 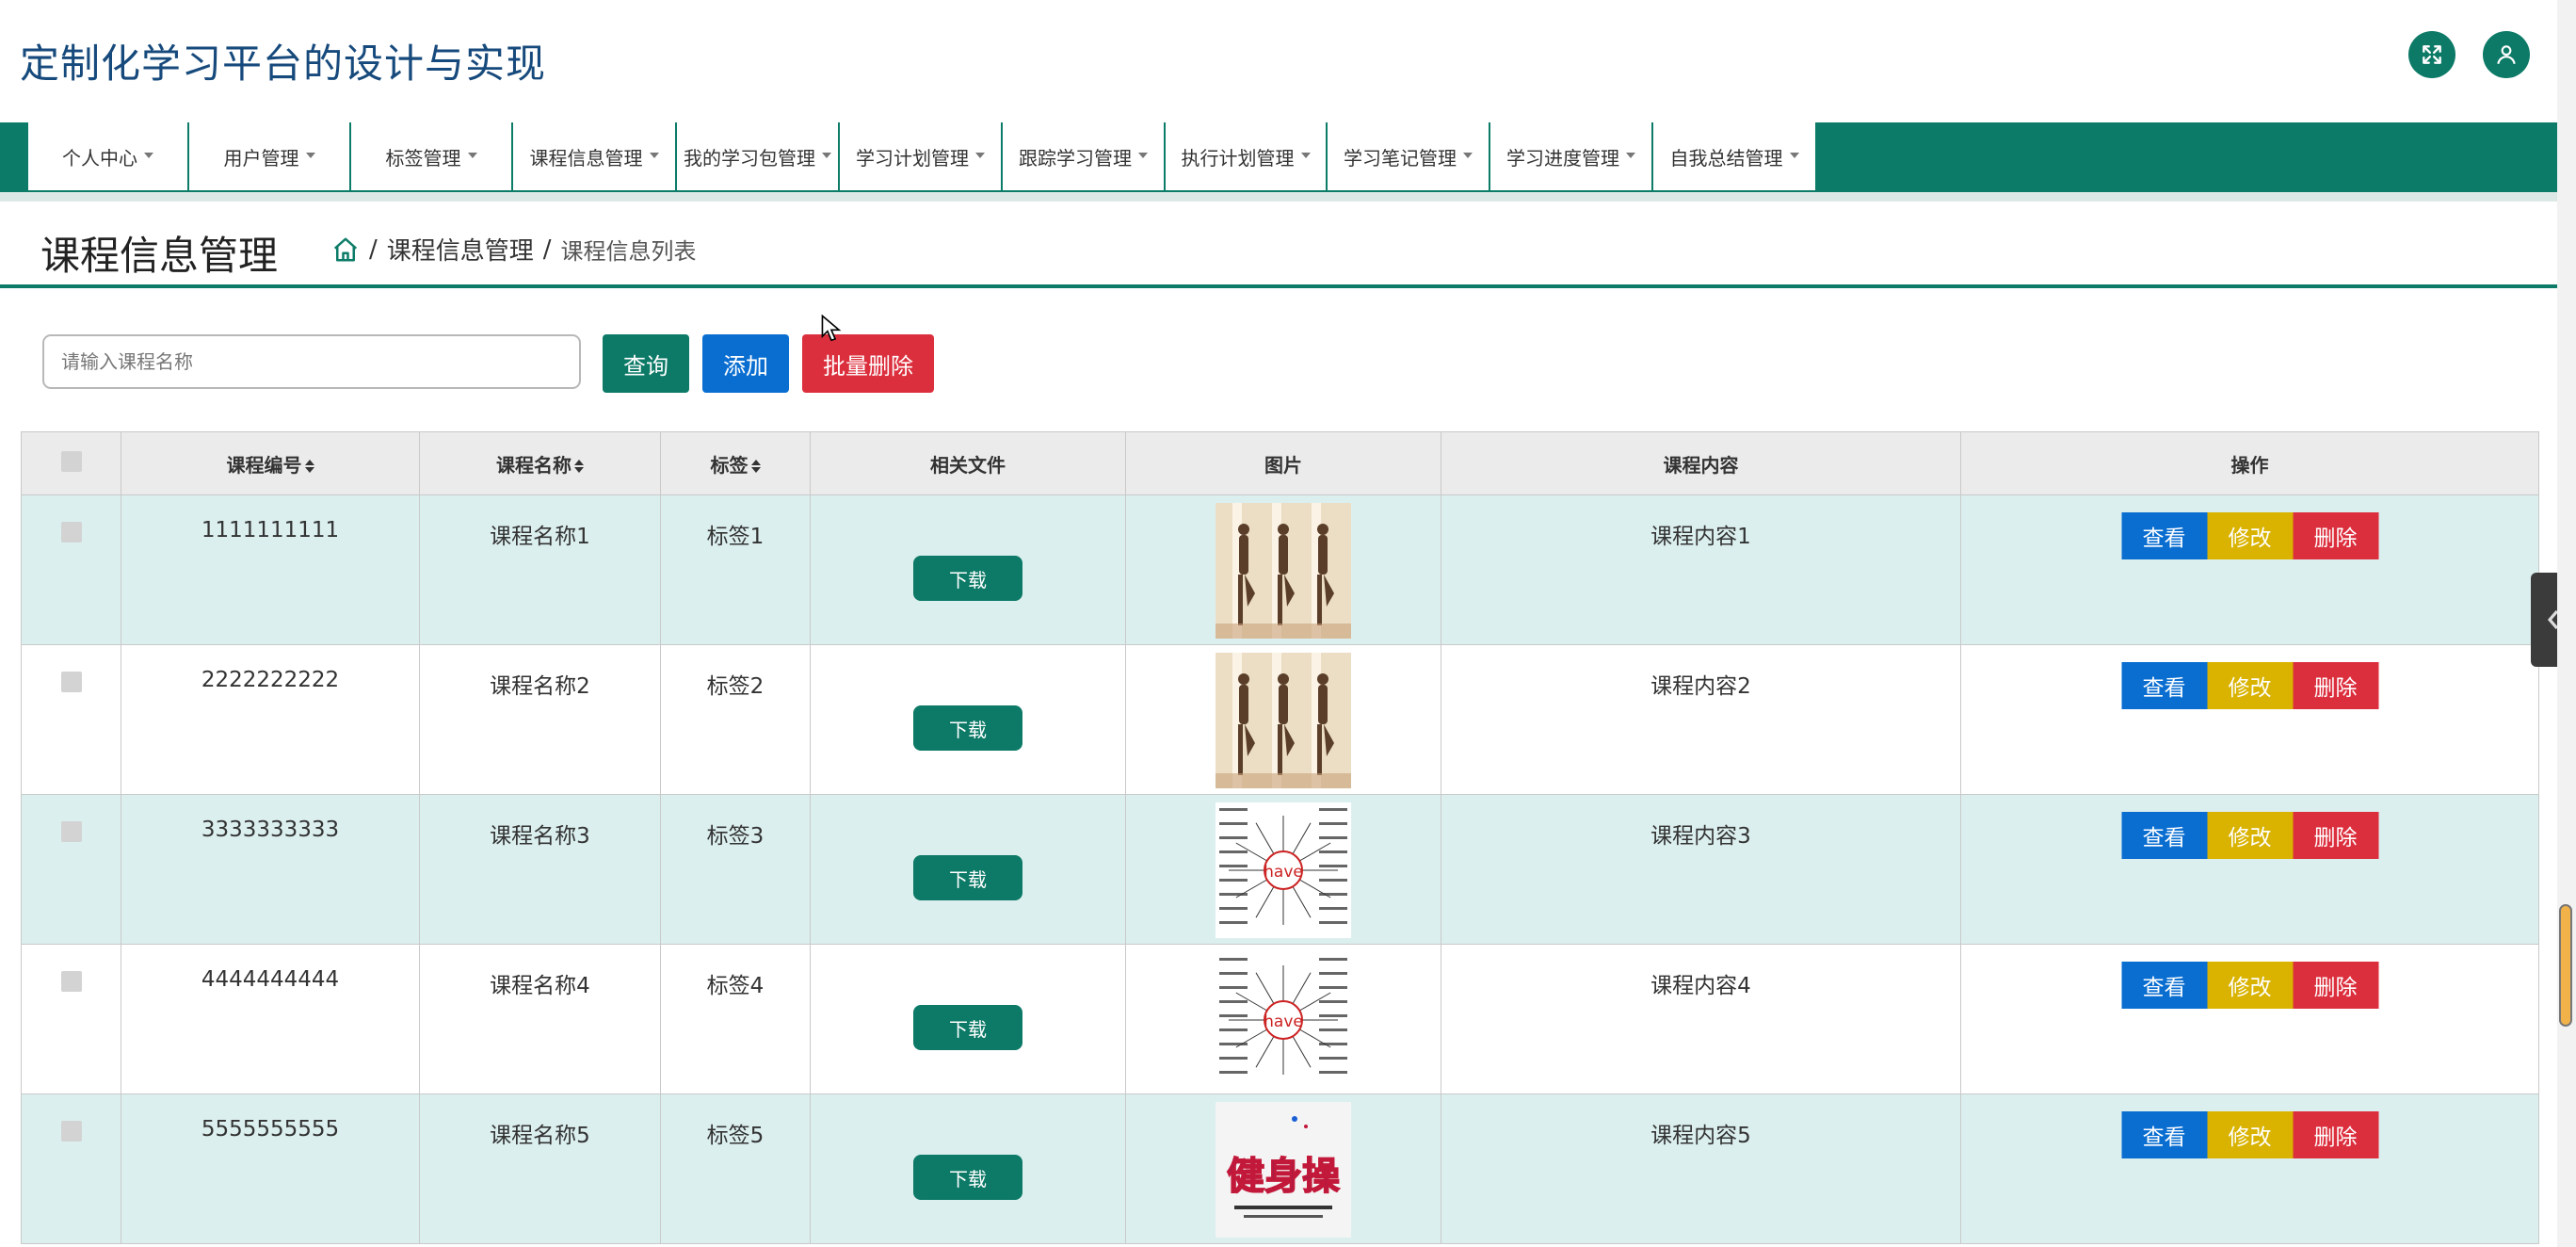 What do you see at coordinates (1247, 156) in the screenshot?
I see `nav-item-execute-plan: 执行计划管理` at bounding box center [1247, 156].